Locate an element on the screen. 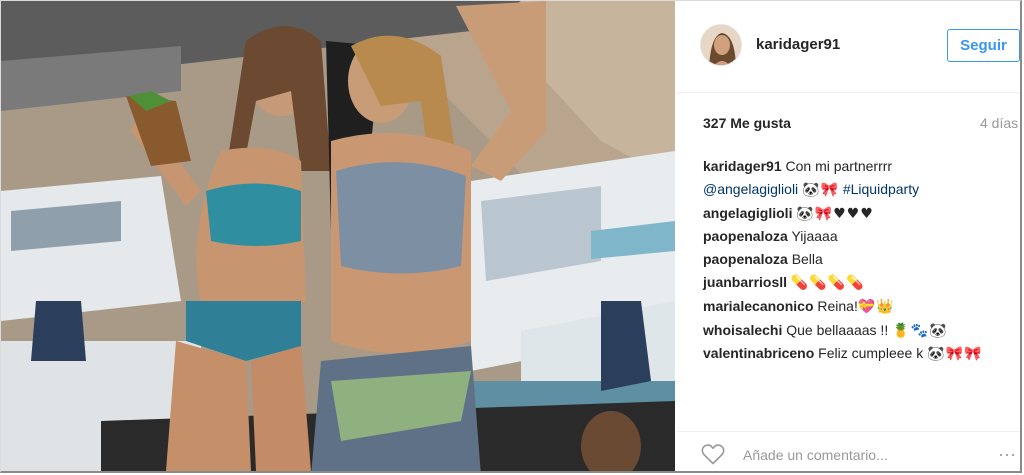 This screenshot has width=1024, height=475. comment-username: marialecanonico is located at coordinates (758, 306).